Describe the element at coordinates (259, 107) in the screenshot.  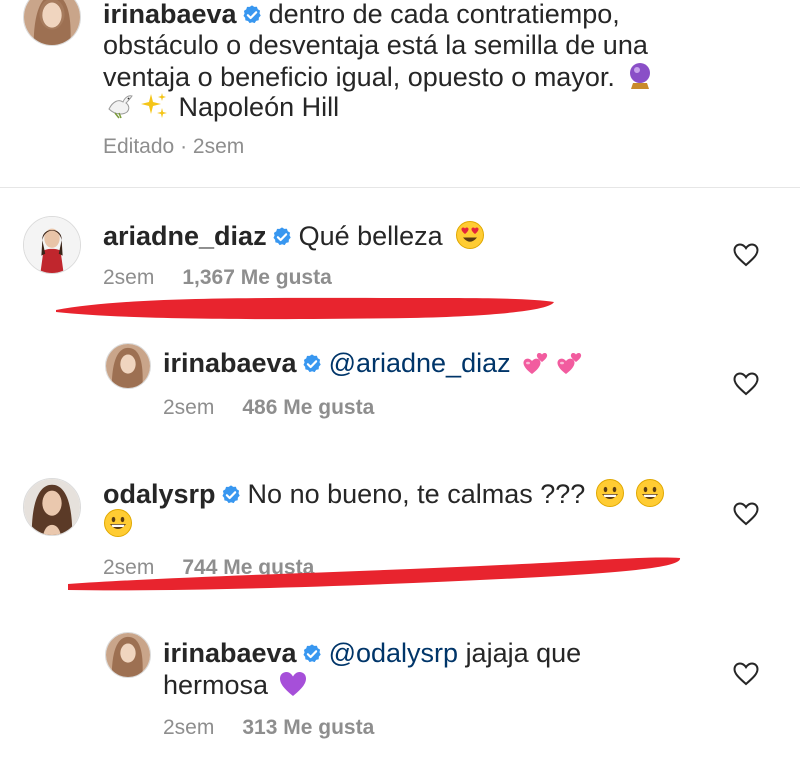
I see `caption-author: Napoleón Hill` at that location.